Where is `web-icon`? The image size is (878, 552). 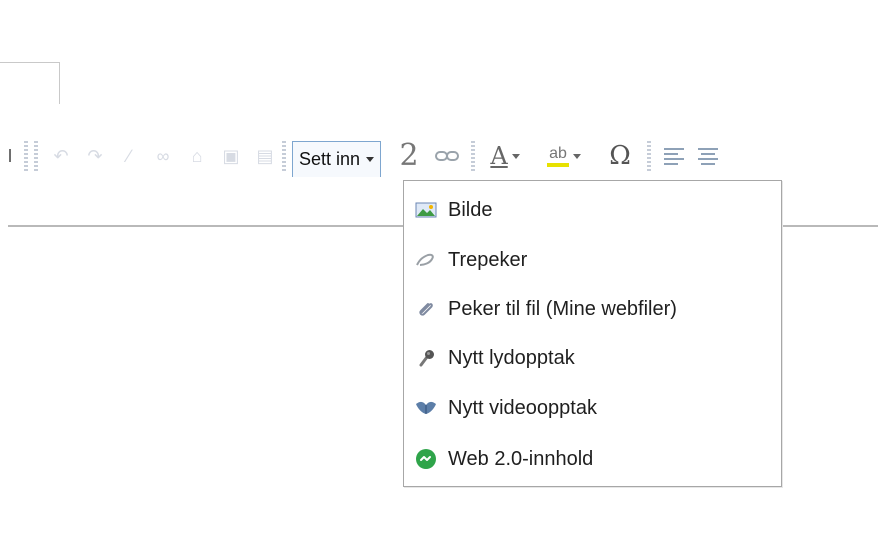
web-icon is located at coordinates (426, 459).